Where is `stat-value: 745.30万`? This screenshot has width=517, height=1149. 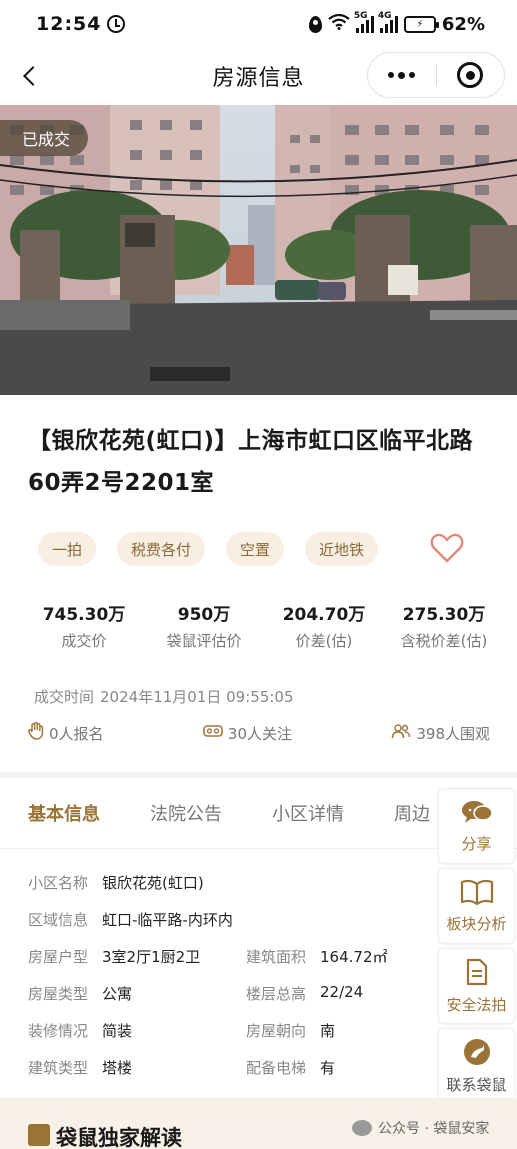
stat-value: 745.30万 is located at coordinates (84, 615).